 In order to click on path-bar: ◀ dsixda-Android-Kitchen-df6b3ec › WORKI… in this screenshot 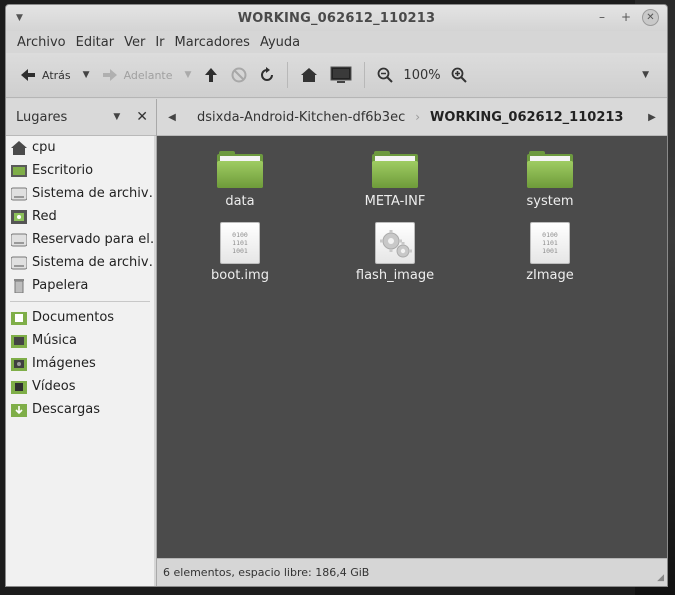, I will do `click(412, 117)`.